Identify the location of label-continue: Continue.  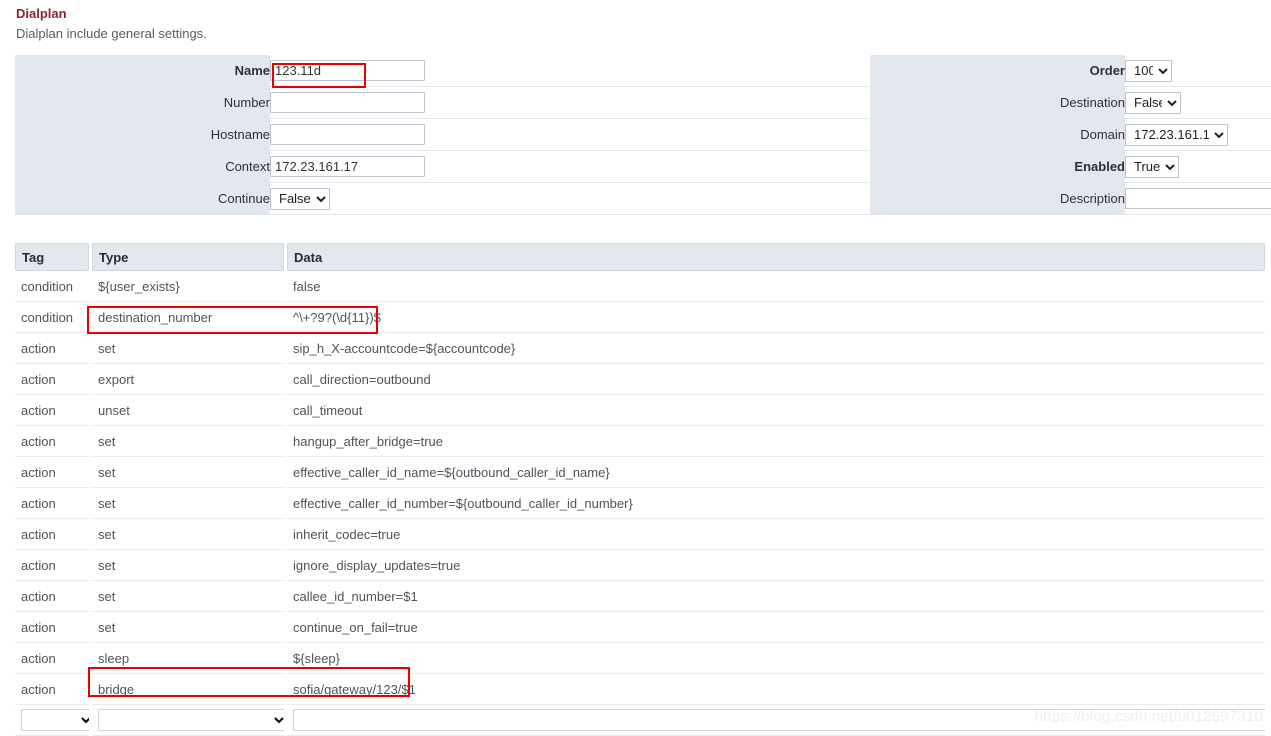
(142, 198).